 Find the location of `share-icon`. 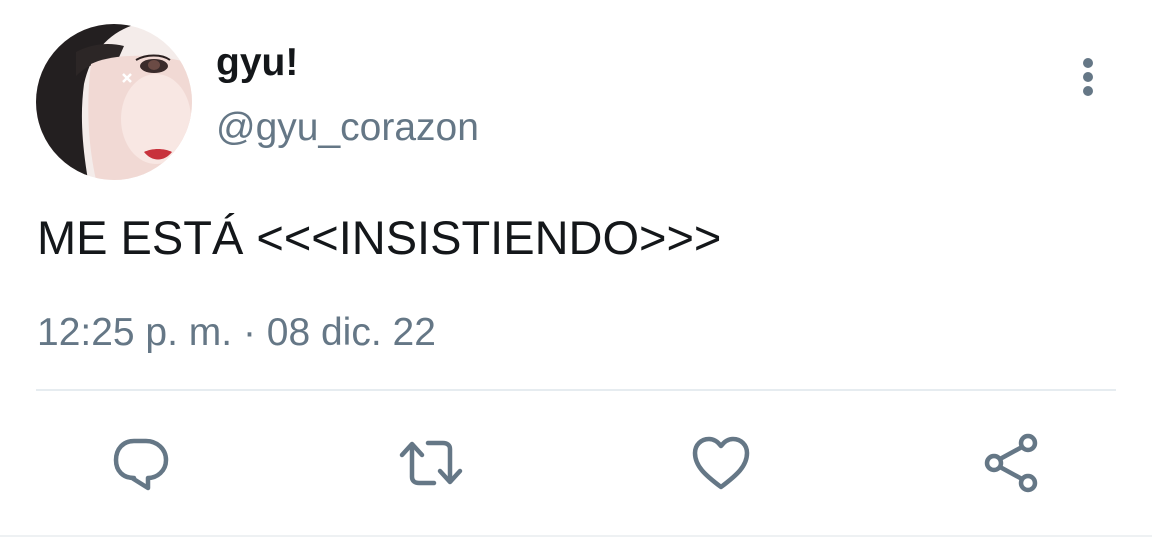

share-icon is located at coordinates (1011, 463).